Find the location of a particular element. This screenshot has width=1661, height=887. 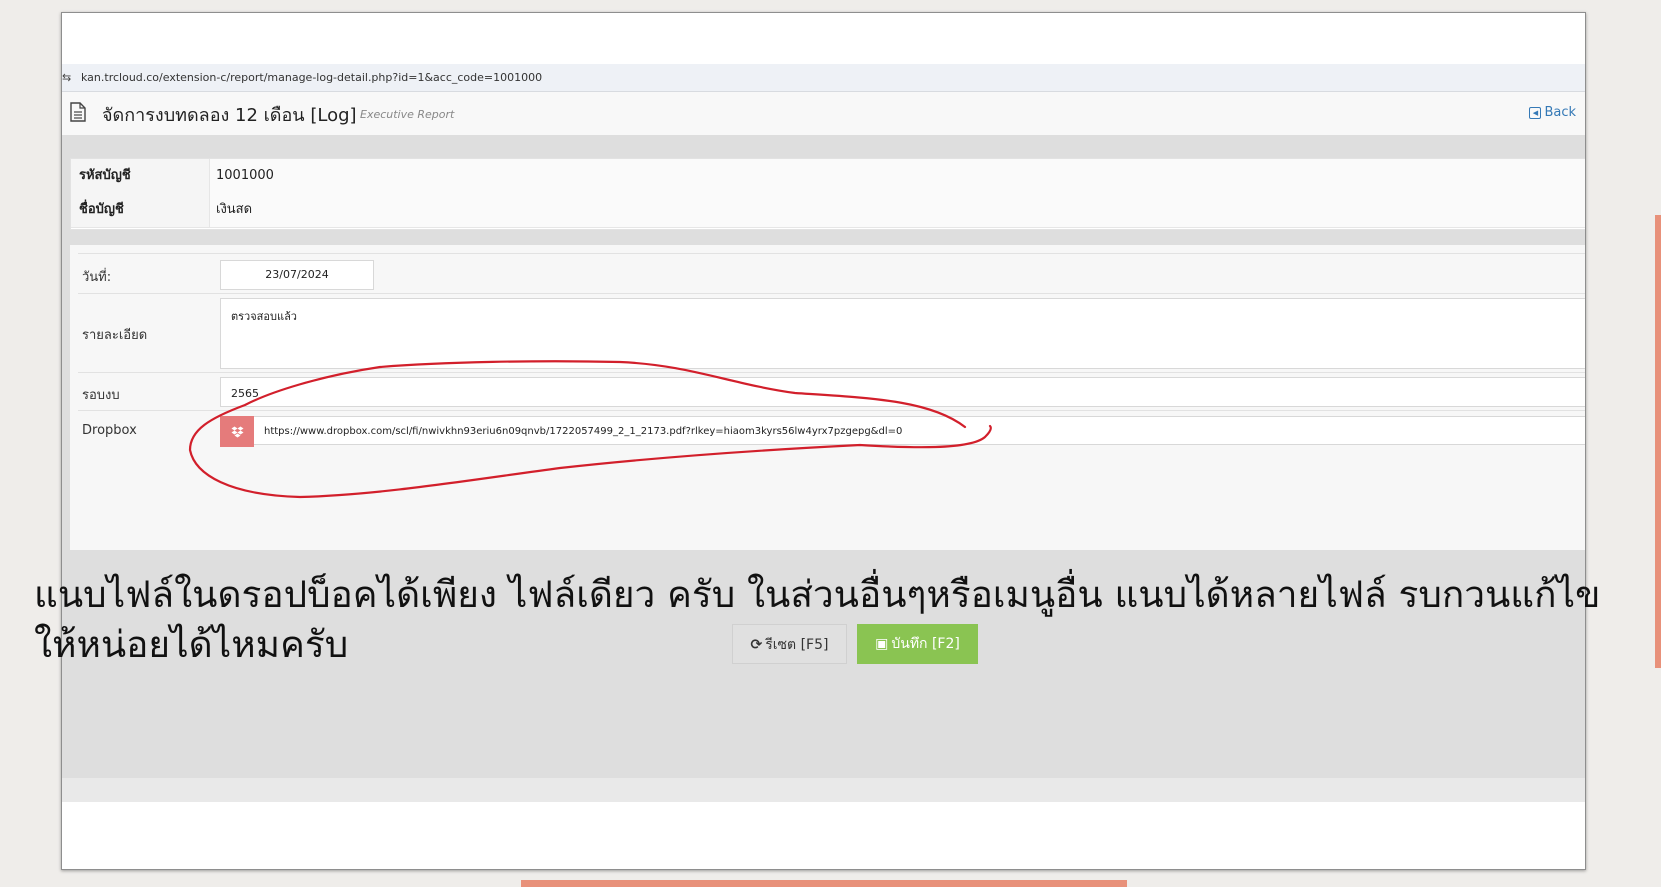

detail-textarea: ตรวจสอบแล้ว is located at coordinates (902, 333).